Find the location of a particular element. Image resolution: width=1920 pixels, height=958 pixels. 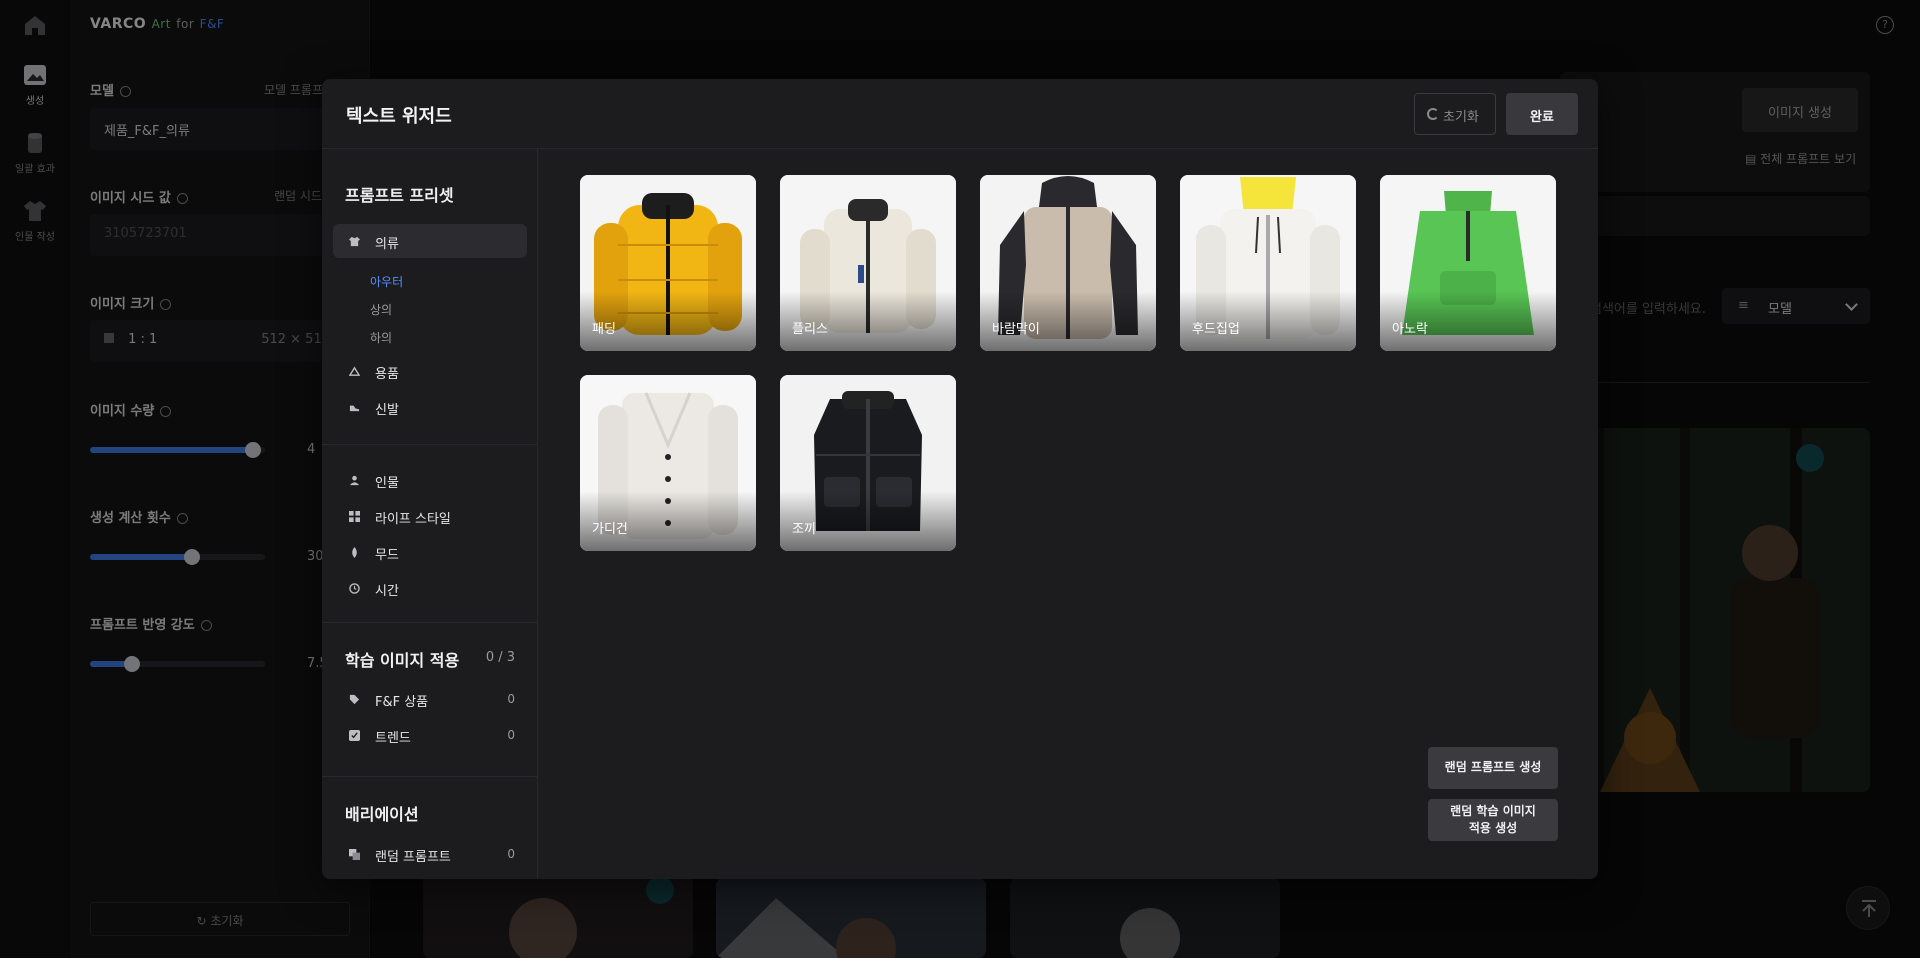

category-label: 무드 is located at coordinates (387, 555).